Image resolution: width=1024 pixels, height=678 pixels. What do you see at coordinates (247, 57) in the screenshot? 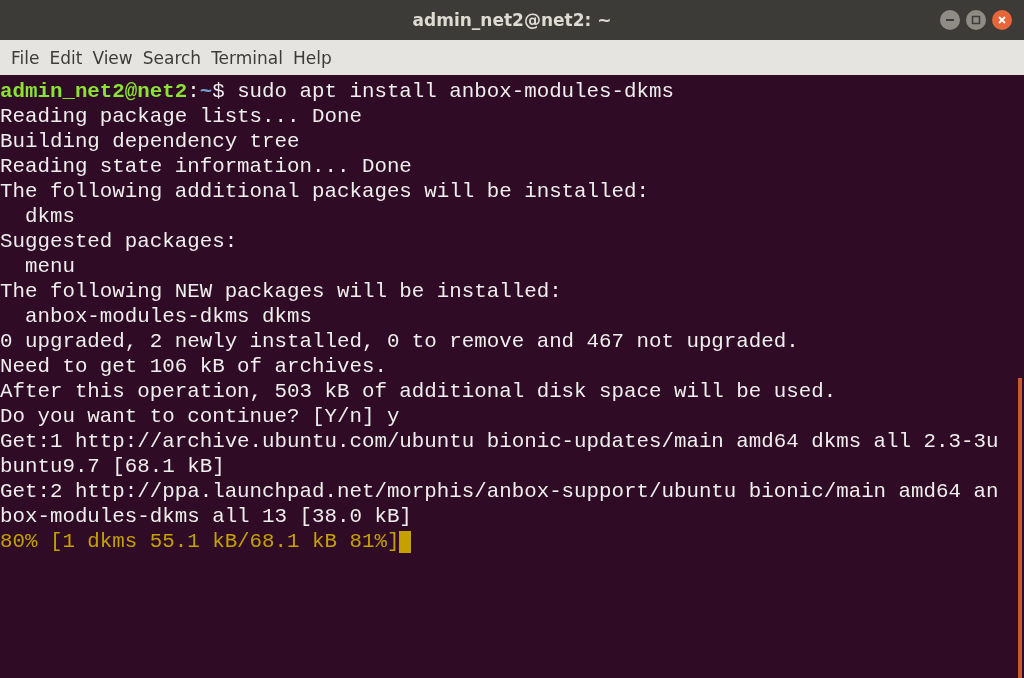
I see `menu-item: Terminal` at bounding box center [247, 57].